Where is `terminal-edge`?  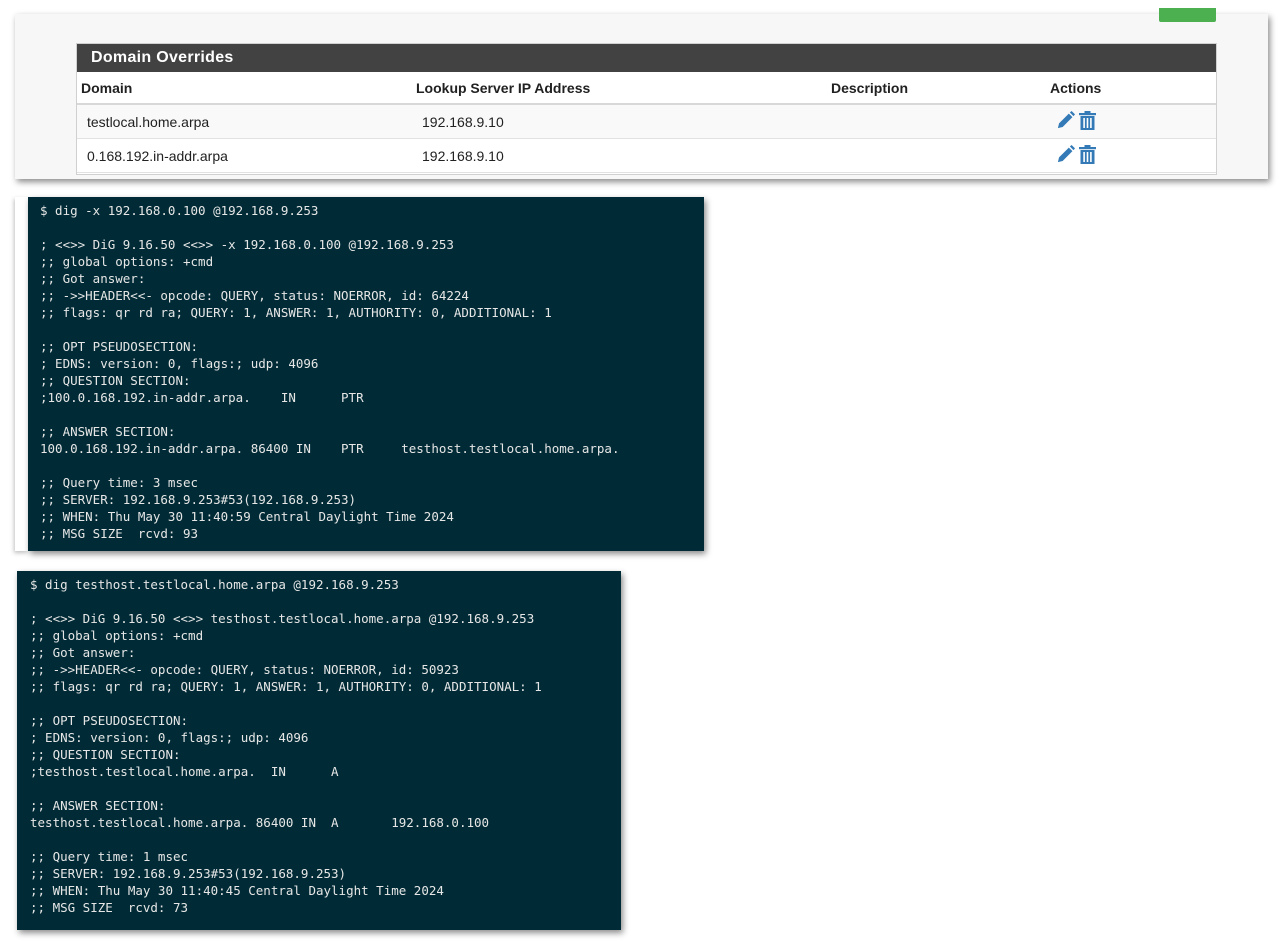
terminal-edge is located at coordinates (21, 374).